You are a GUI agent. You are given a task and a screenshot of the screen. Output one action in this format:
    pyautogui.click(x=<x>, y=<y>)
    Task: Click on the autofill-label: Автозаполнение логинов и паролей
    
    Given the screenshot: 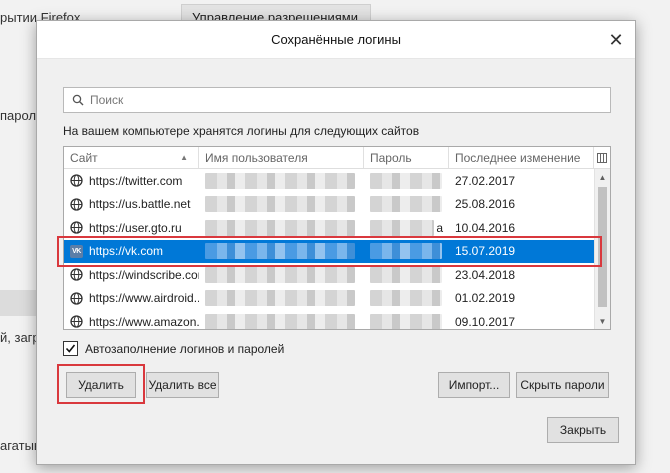 What is the action you would take?
    pyautogui.click(x=185, y=348)
    